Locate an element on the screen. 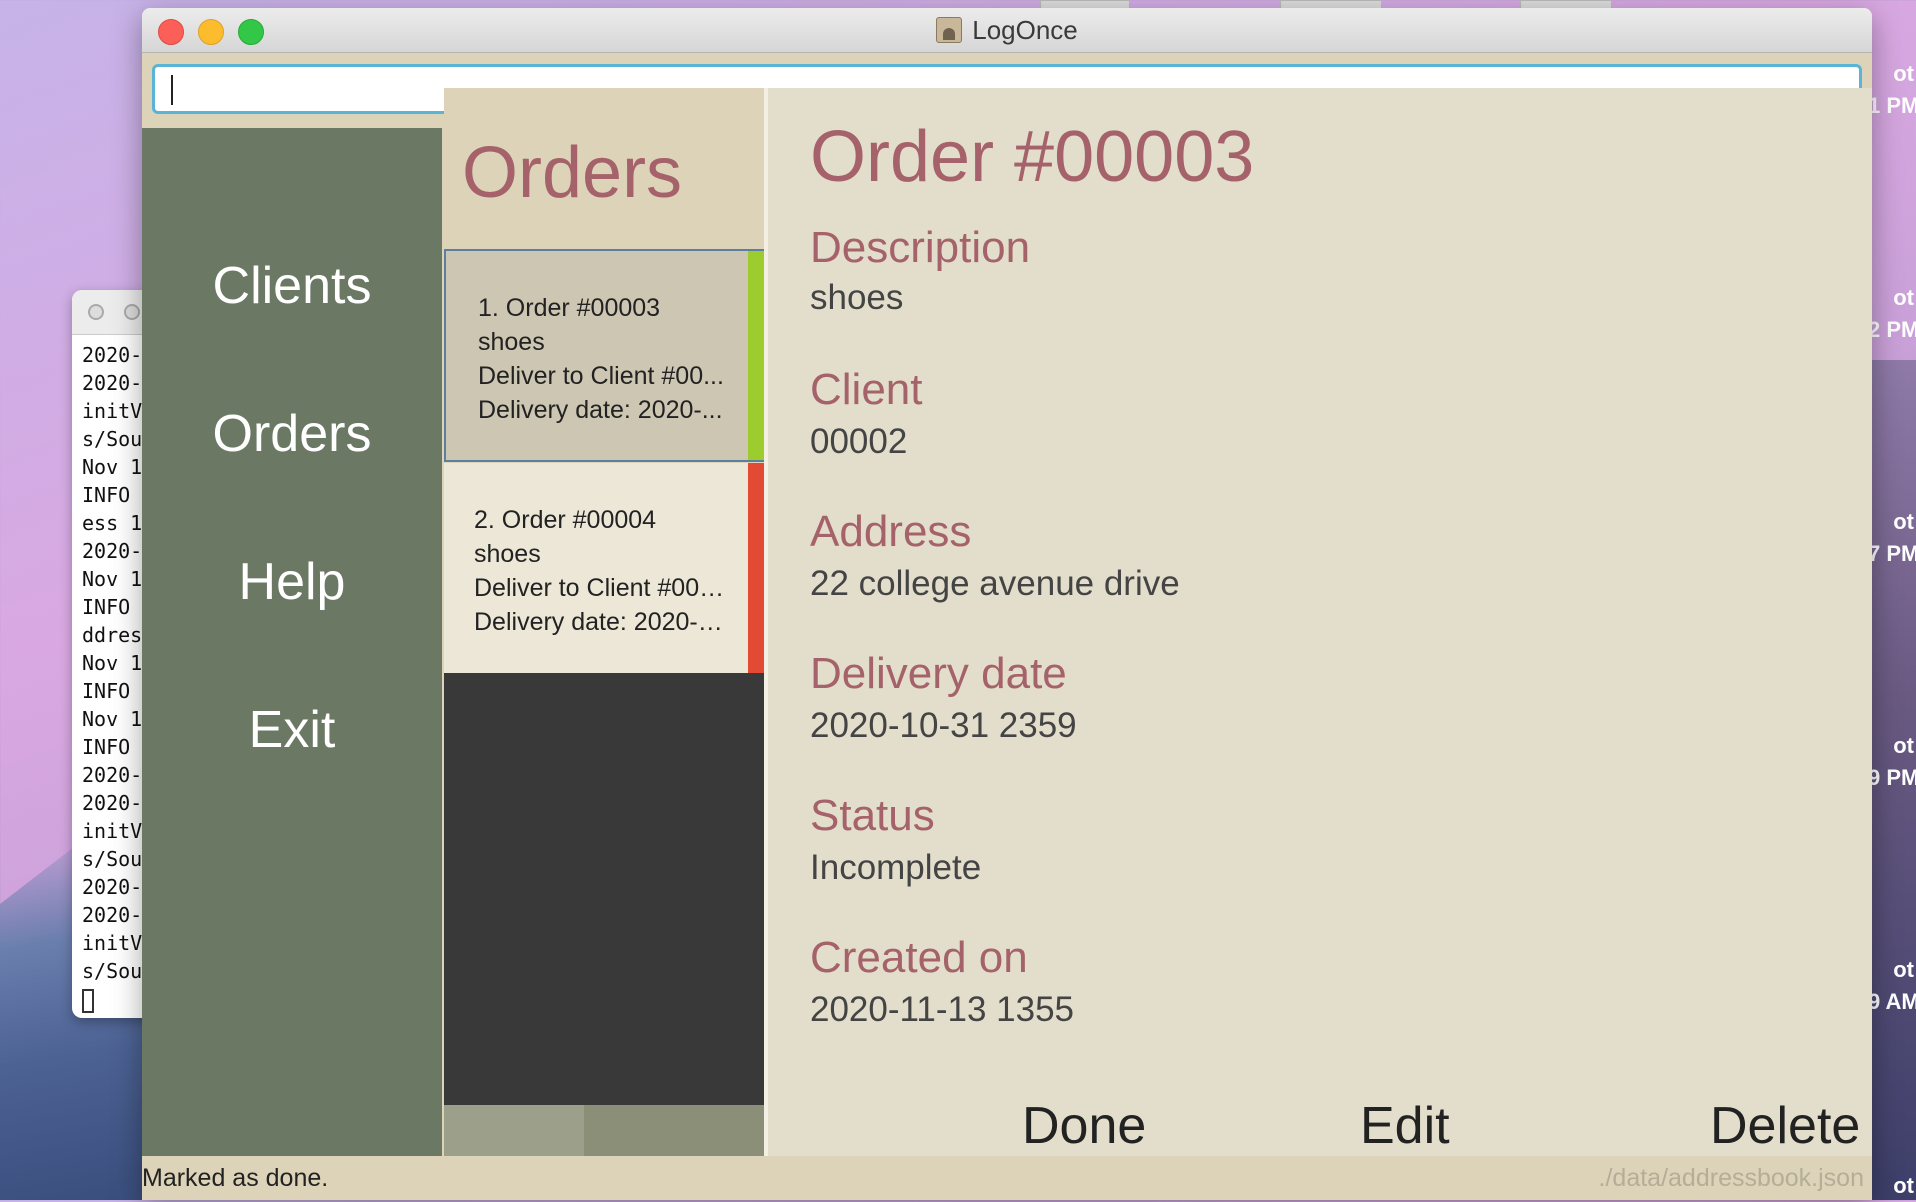 Image resolution: width=1916 pixels, height=1202 pixels. description-value: shoes is located at coordinates (857, 297).